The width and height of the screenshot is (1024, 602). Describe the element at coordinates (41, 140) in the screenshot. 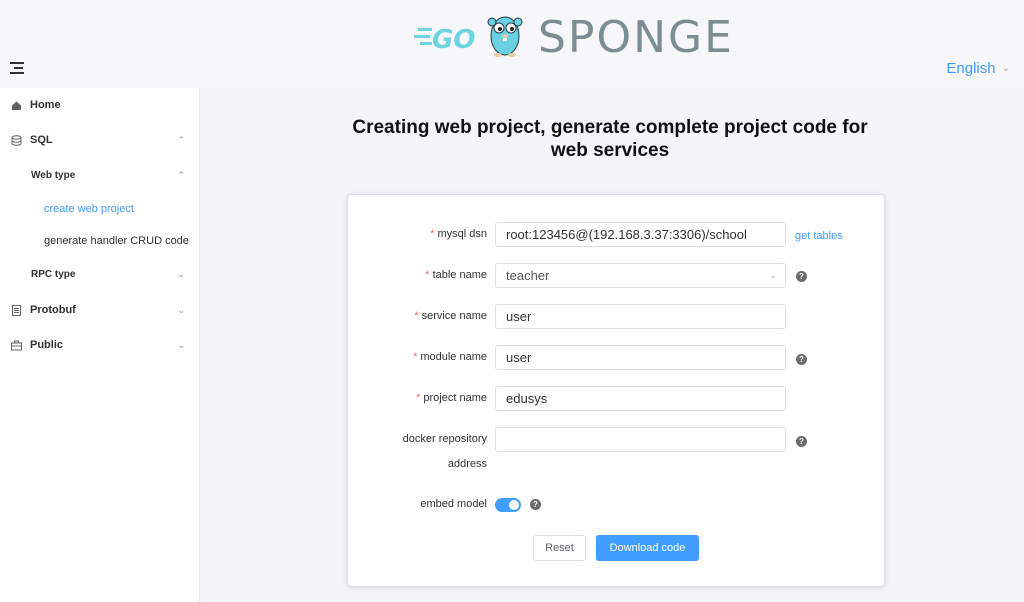

I see `sidebar-item-label: SQL` at that location.